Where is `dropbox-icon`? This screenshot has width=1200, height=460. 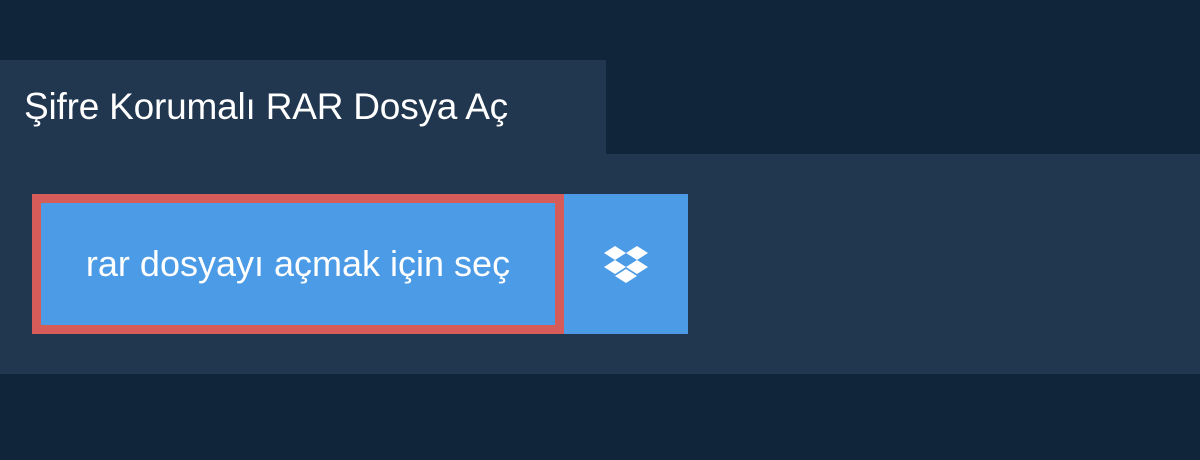
dropbox-icon is located at coordinates (626, 264).